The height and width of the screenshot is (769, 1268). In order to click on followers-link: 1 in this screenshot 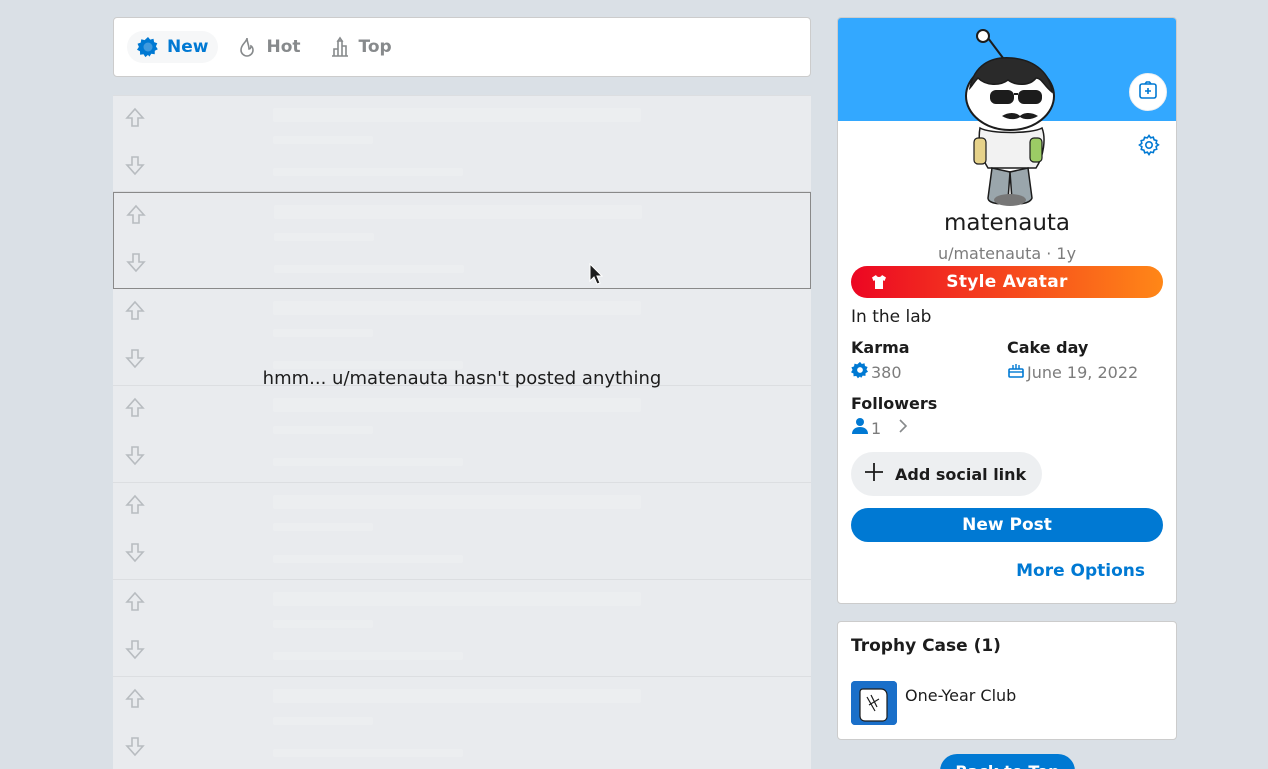, I will do `click(880, 428)`.